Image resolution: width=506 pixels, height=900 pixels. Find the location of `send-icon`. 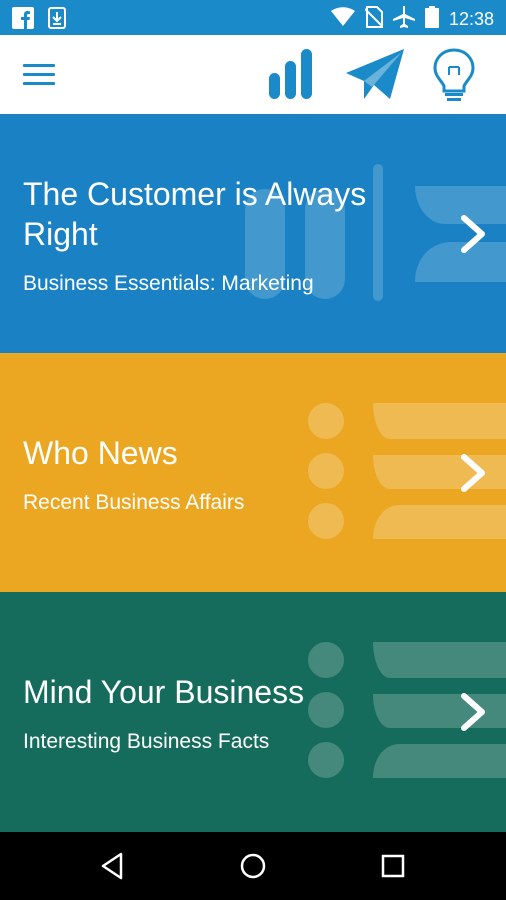

send-icon is located at coordinates (375, 77).